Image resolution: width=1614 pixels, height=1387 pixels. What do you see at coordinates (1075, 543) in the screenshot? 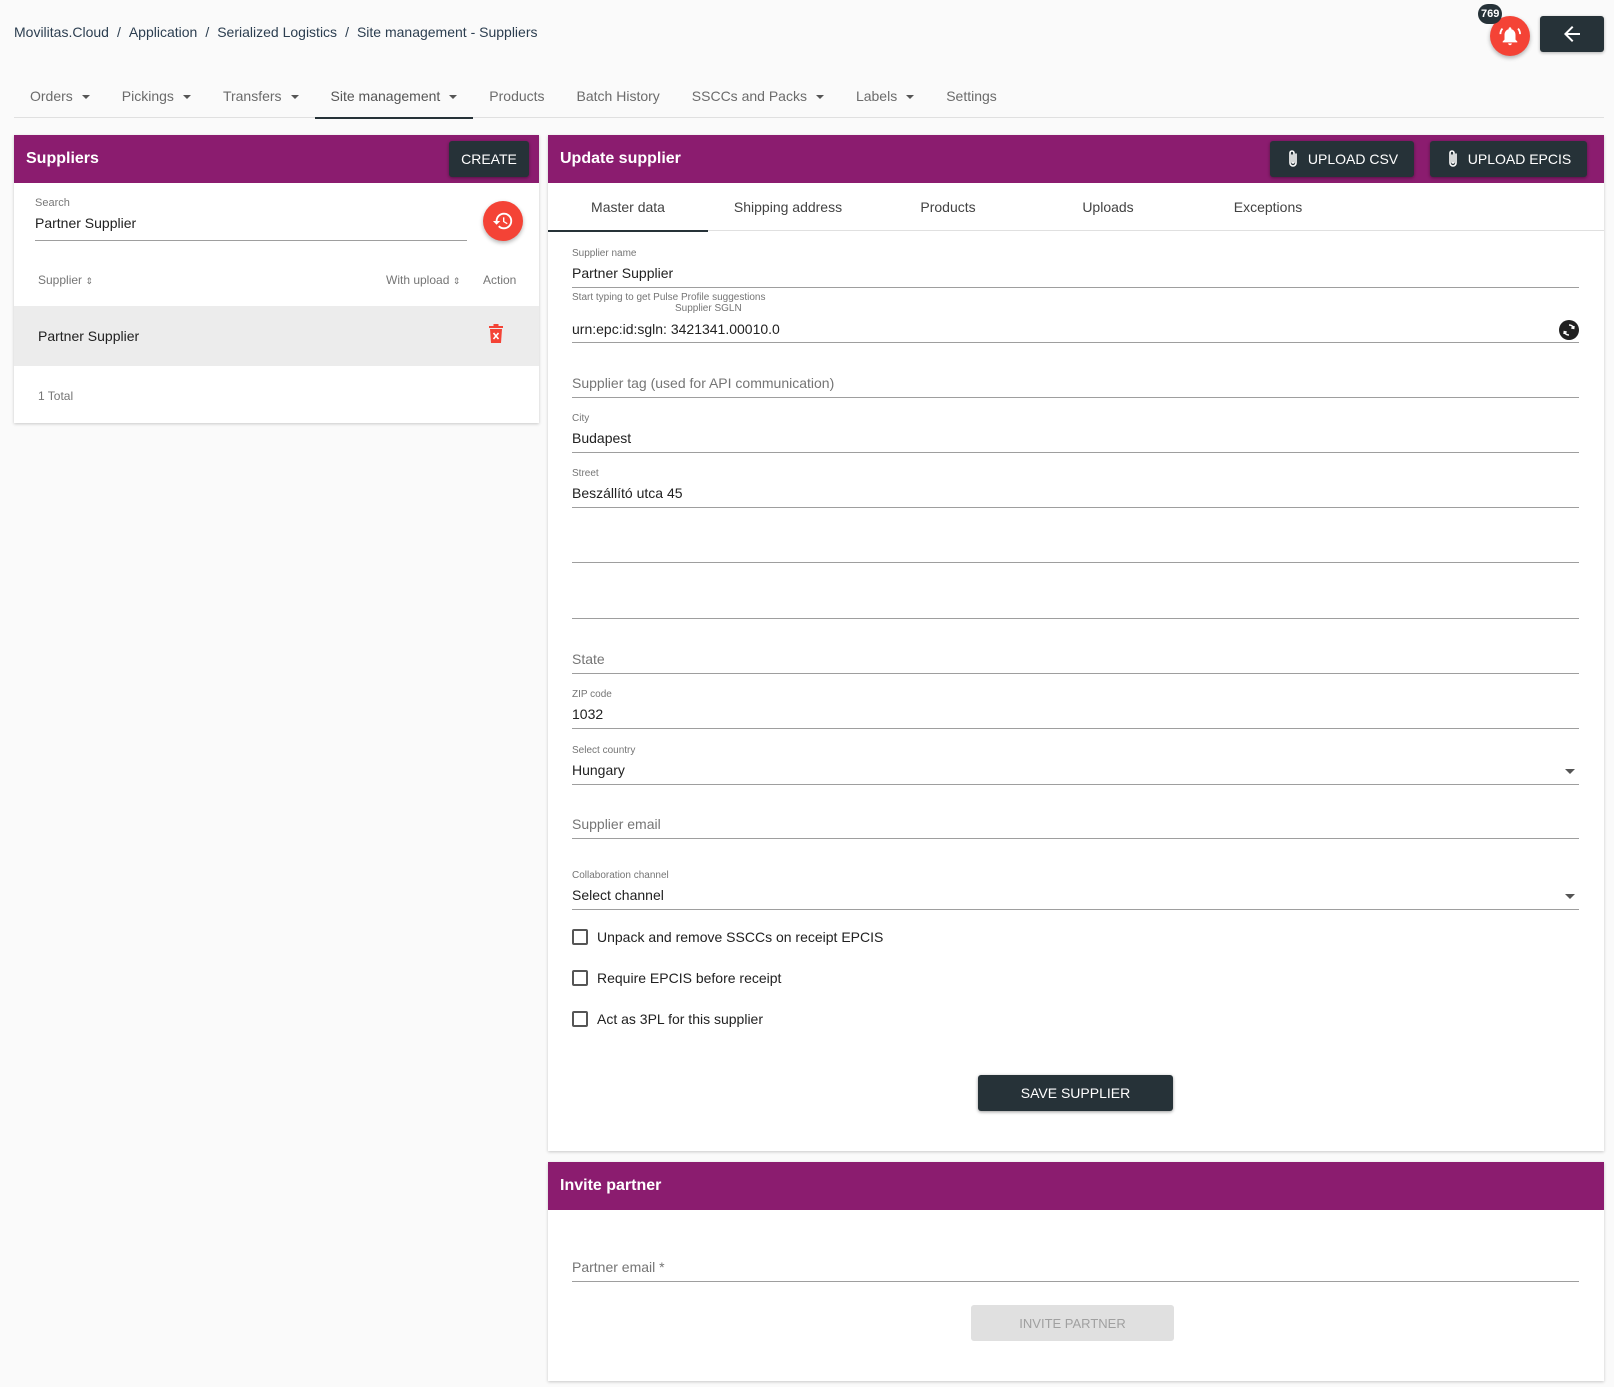
I see `address-line-2-field` at bounding box center [1075, 543].